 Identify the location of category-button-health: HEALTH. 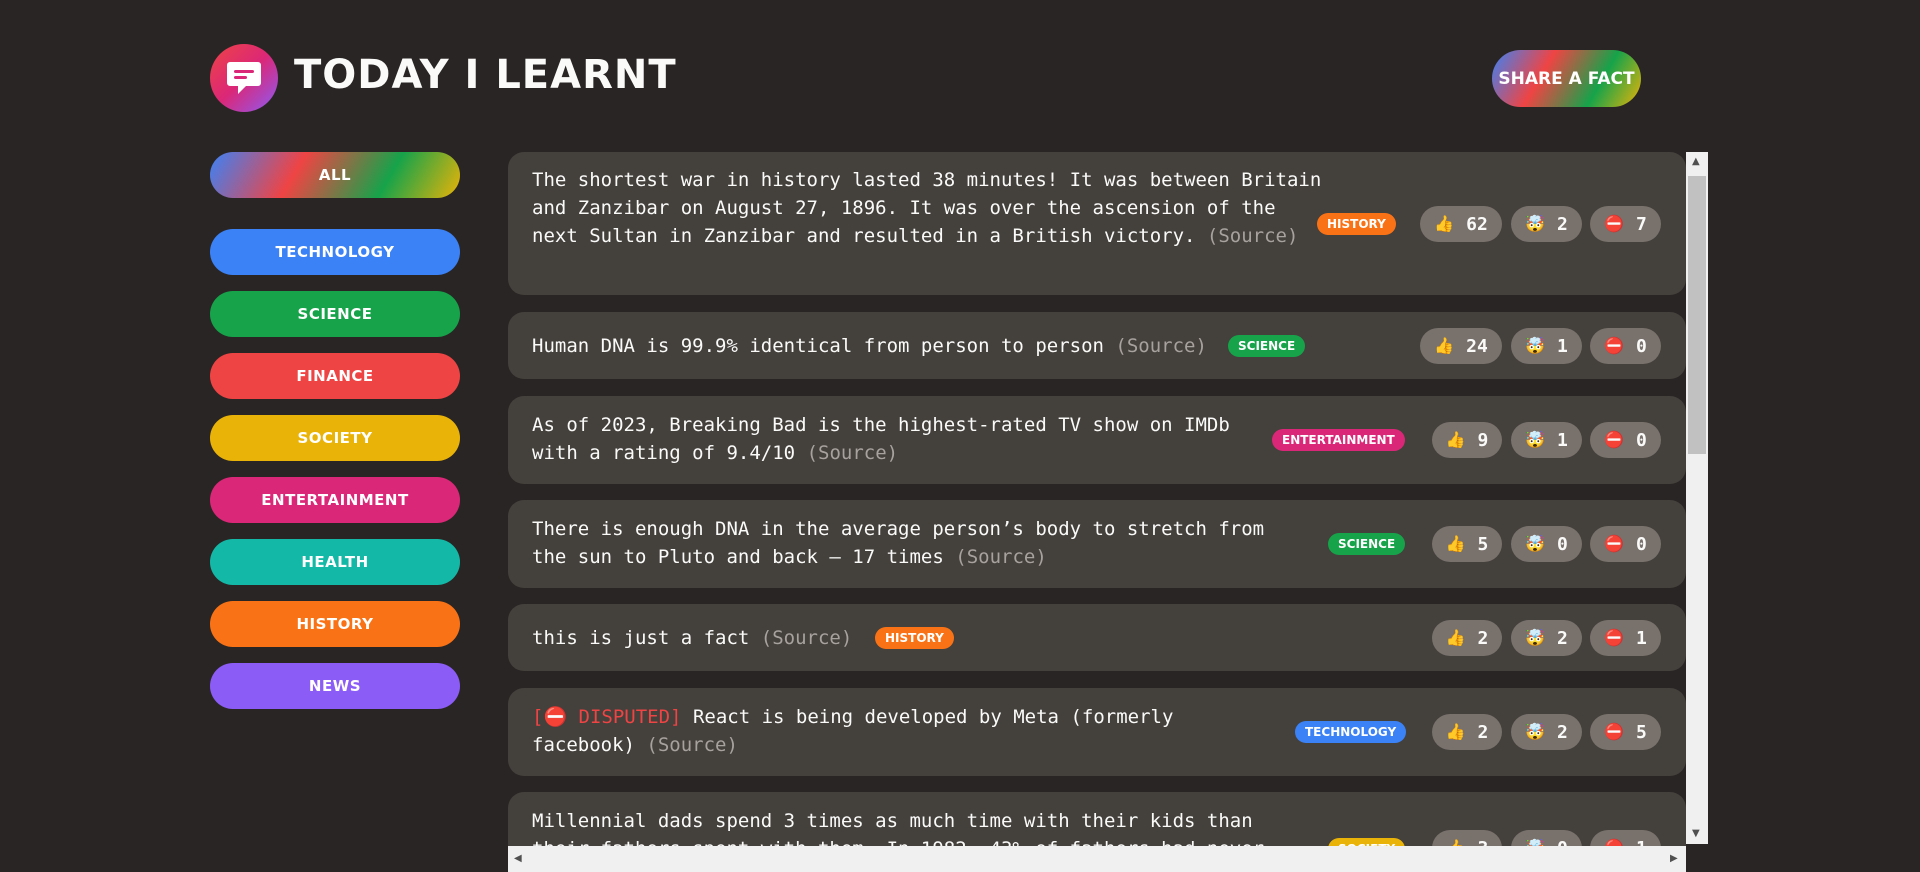
(335, 562).